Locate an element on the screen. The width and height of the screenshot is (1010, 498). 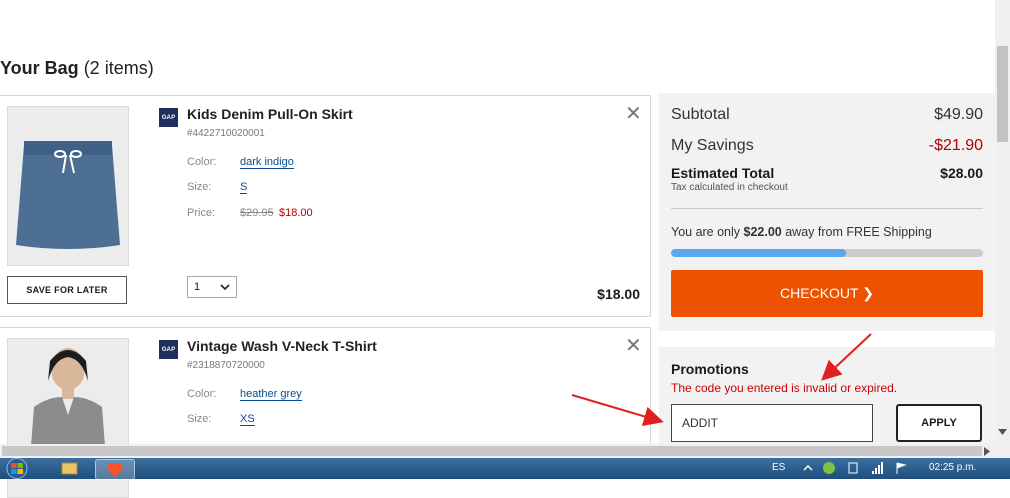
folder-icon is located at coordinates (69, 468).